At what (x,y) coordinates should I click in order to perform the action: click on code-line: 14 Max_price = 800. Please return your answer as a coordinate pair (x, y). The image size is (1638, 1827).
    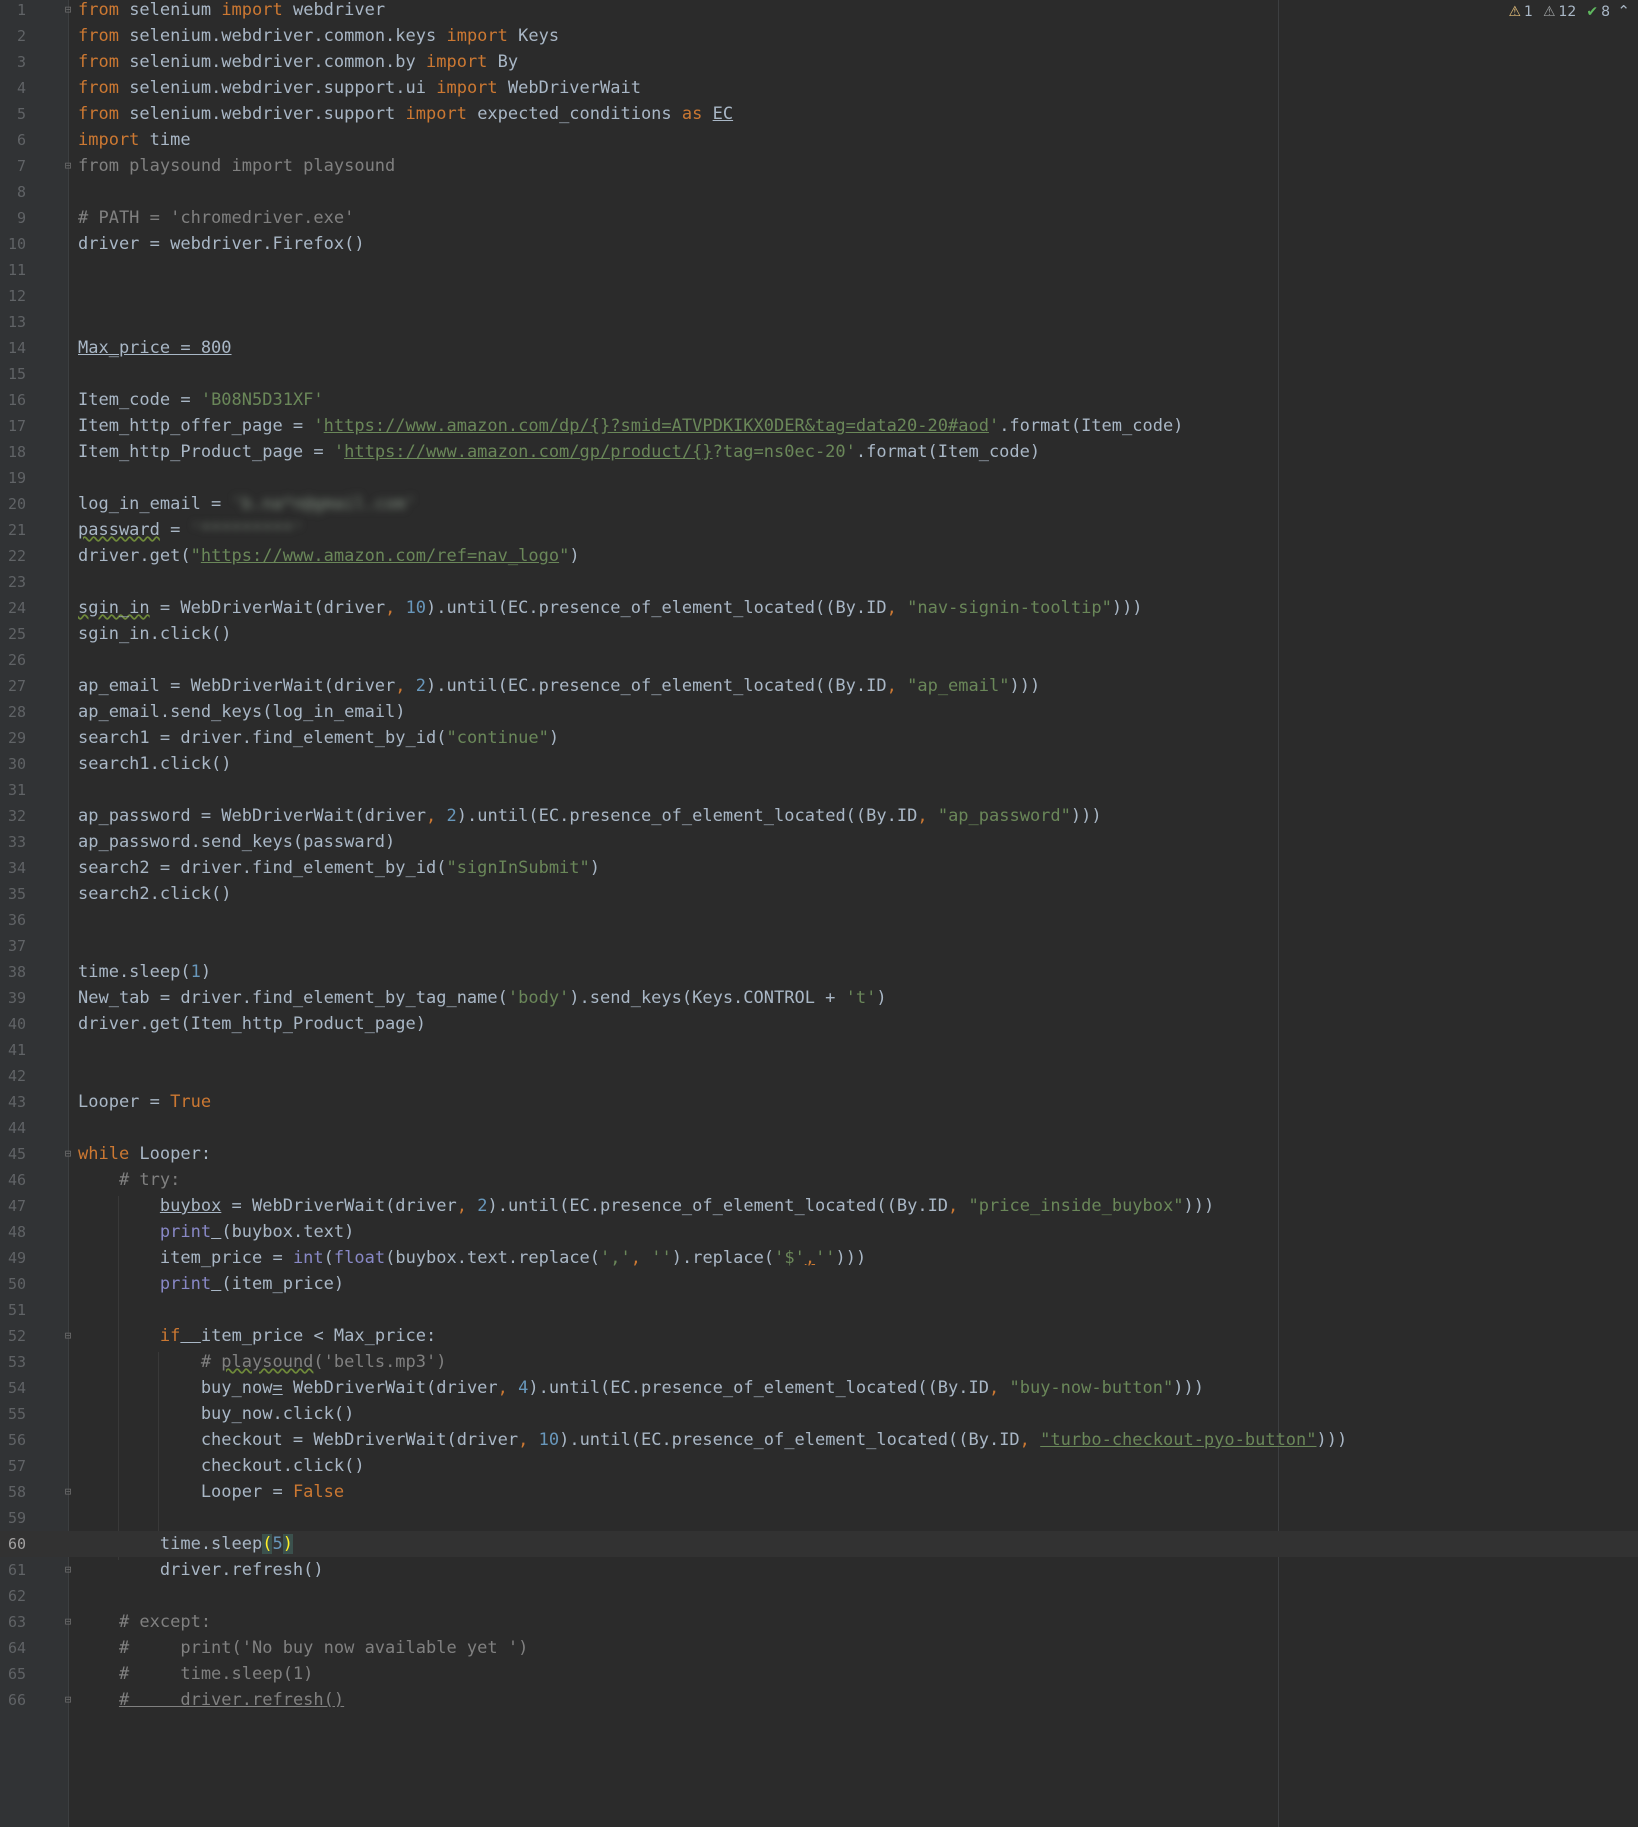
    Looking at the image, I should click on (819, 348).